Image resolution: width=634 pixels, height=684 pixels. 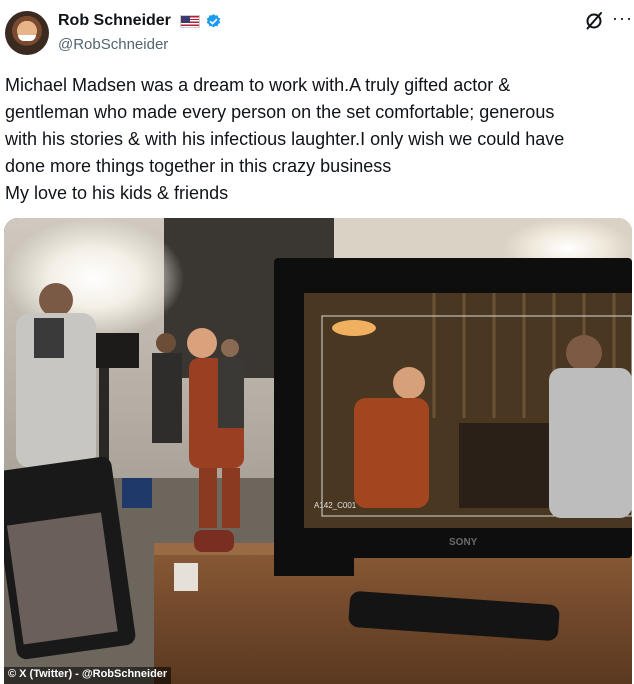 What do you see at coordinates (335, 505) in the screenshot?
I see `monitor-clip-label: A142_C001` at bounding box center [335, 505].